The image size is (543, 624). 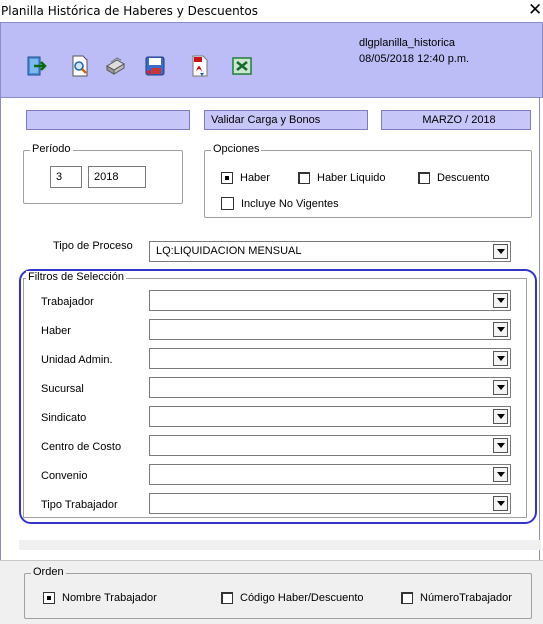 What do you see at coordinates (93, 246) in the screenshot?
I see `tipo-proceso-label: Tipo de Proceso` at bounding box center [93, 246].